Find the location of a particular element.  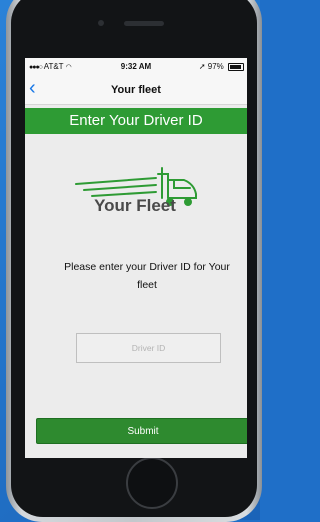

nav-title: Your fleet is located at coordinates (136, 90).